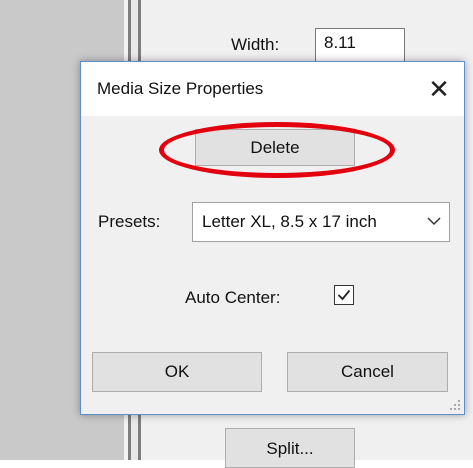 This screenshot has width=473, height=468. Describe the element at coordinates (367, 372) in the screenshot. I see `cancel-button: Cancel` at that location.